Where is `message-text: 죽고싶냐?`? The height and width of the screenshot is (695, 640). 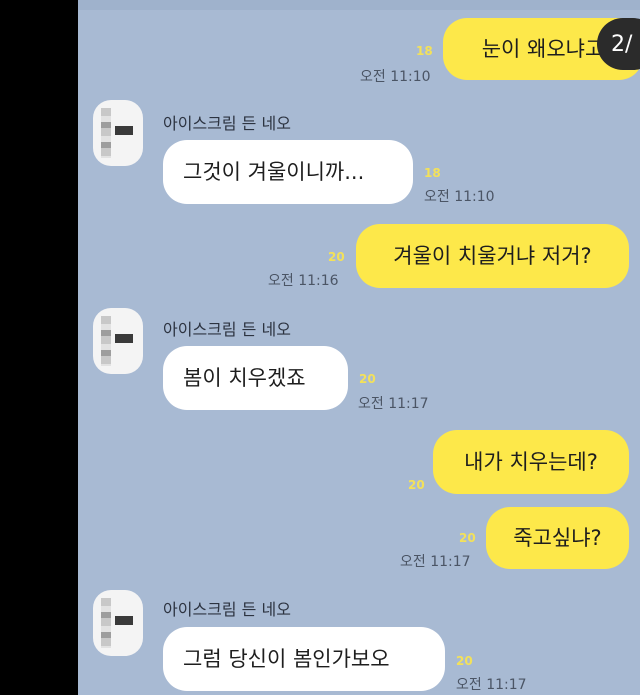 message-text: 죽고싶냐? is located at coordinates (557, 537).